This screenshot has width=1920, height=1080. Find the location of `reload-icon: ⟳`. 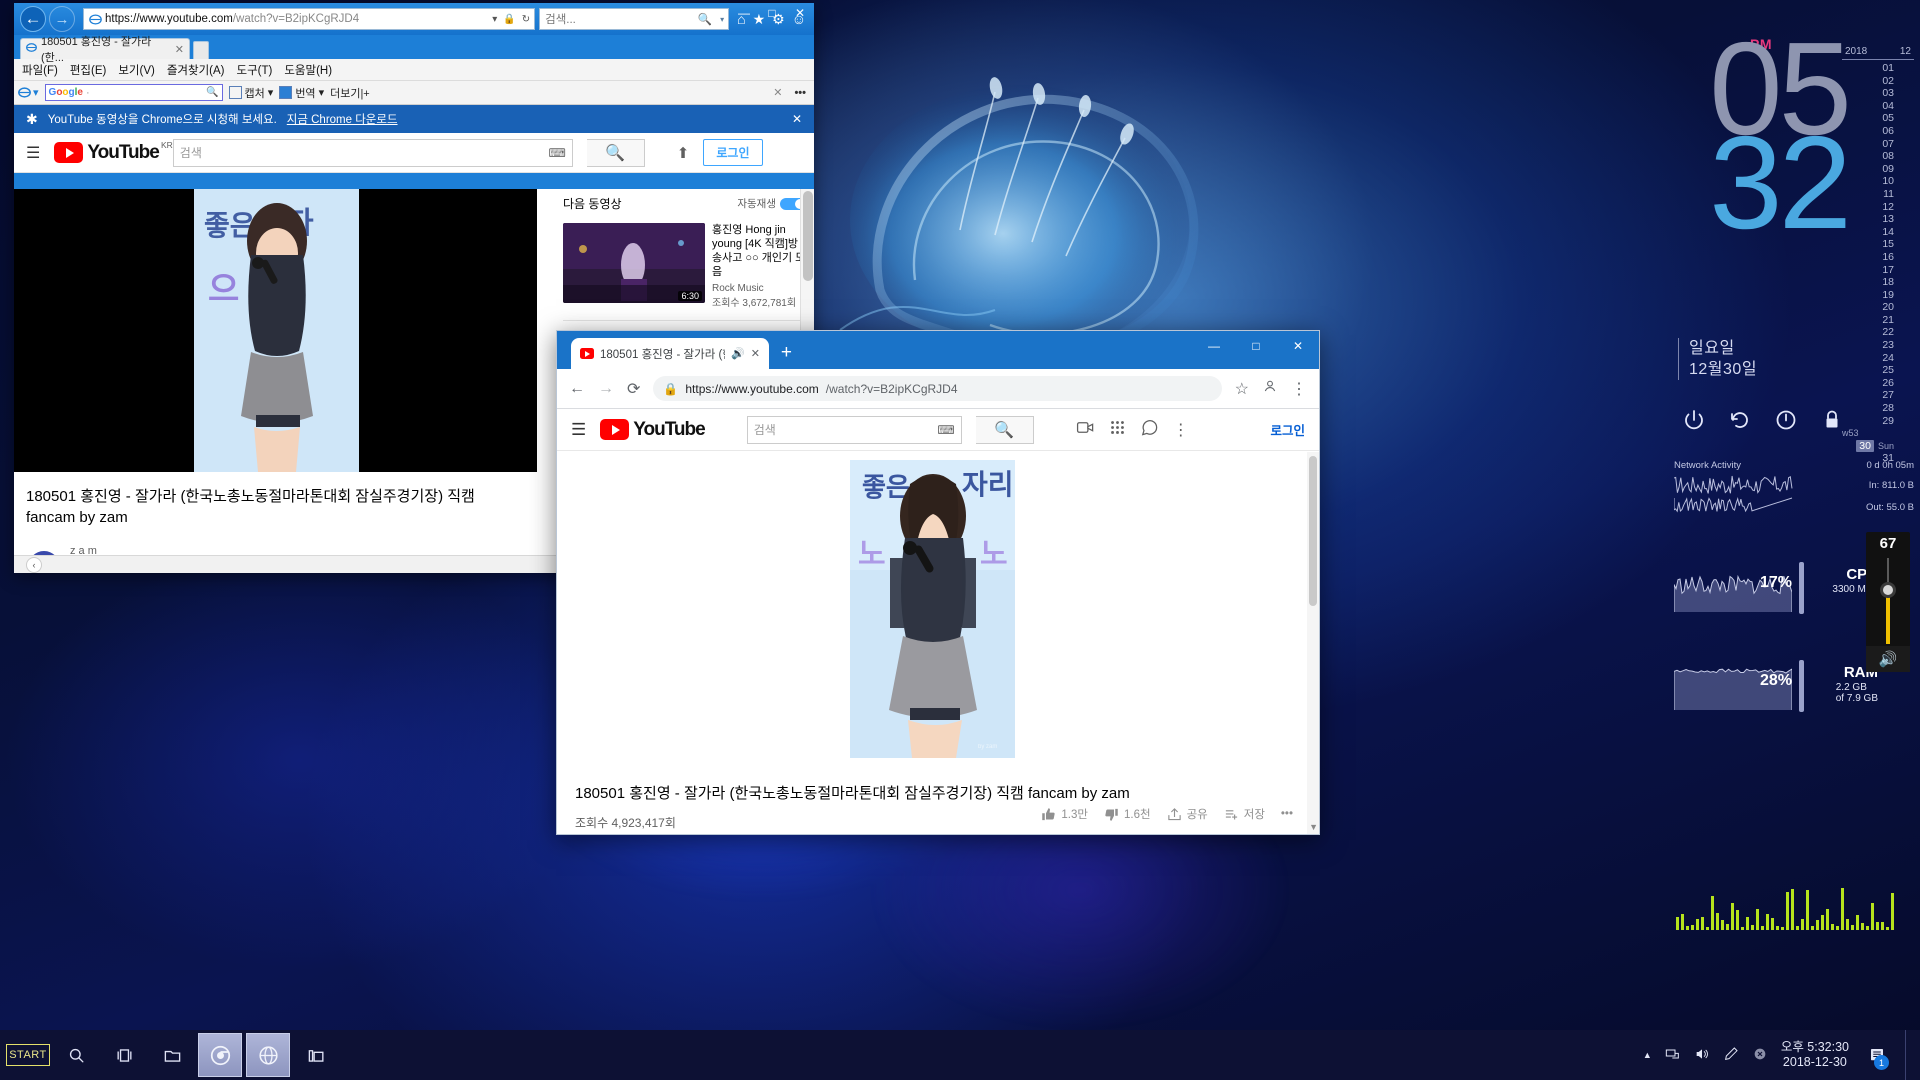

reload-icon: ⟳ is located at coordinates (633, 389).